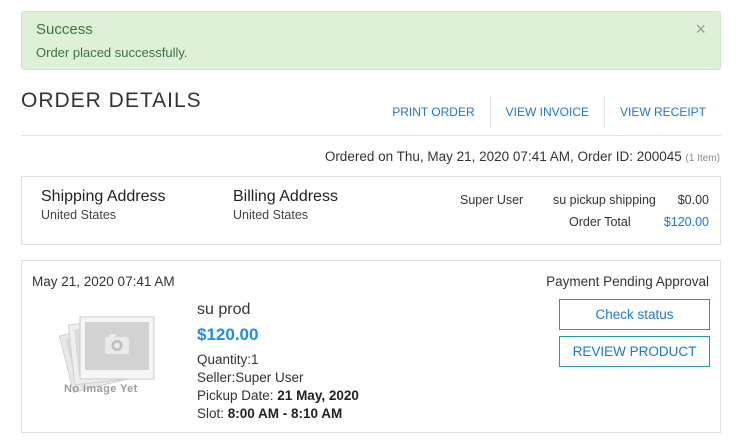 The image size is (736, 440). Describe the element at coordinates (271, 215) in the screenshot. I see `billing-address-country: United States` at that location.